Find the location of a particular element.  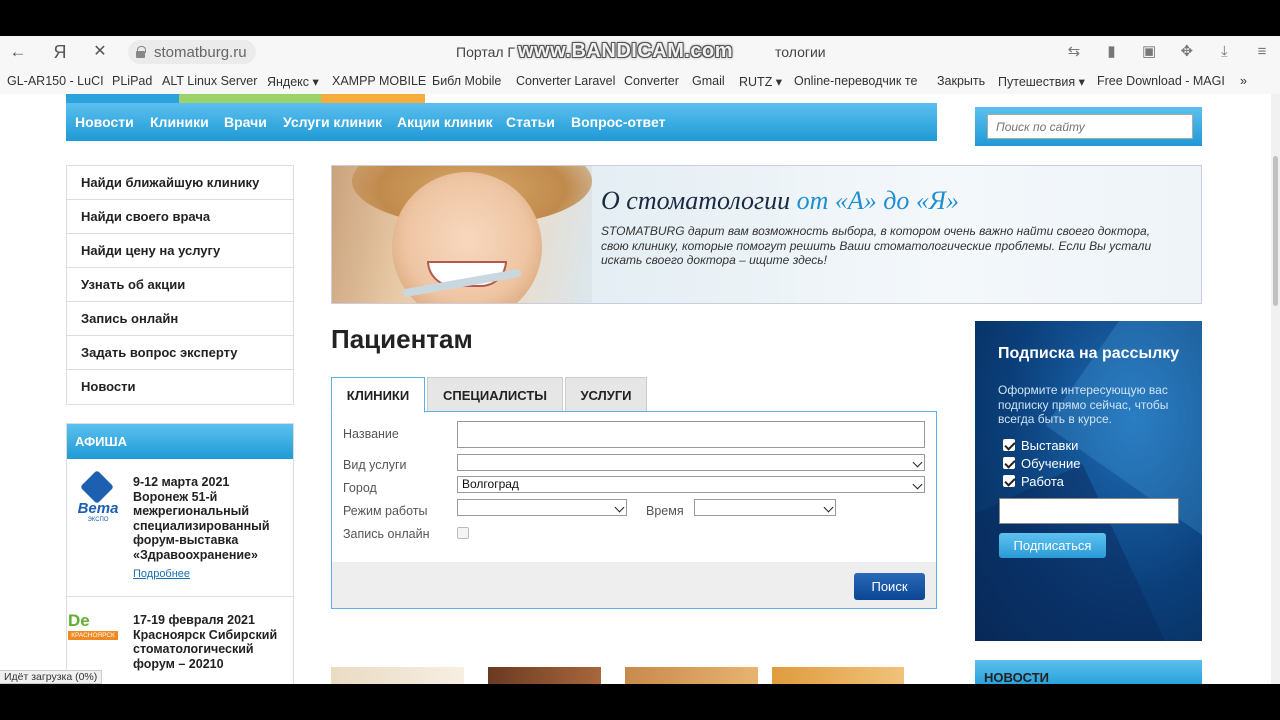

service-select is located at coordinates (691, 462).